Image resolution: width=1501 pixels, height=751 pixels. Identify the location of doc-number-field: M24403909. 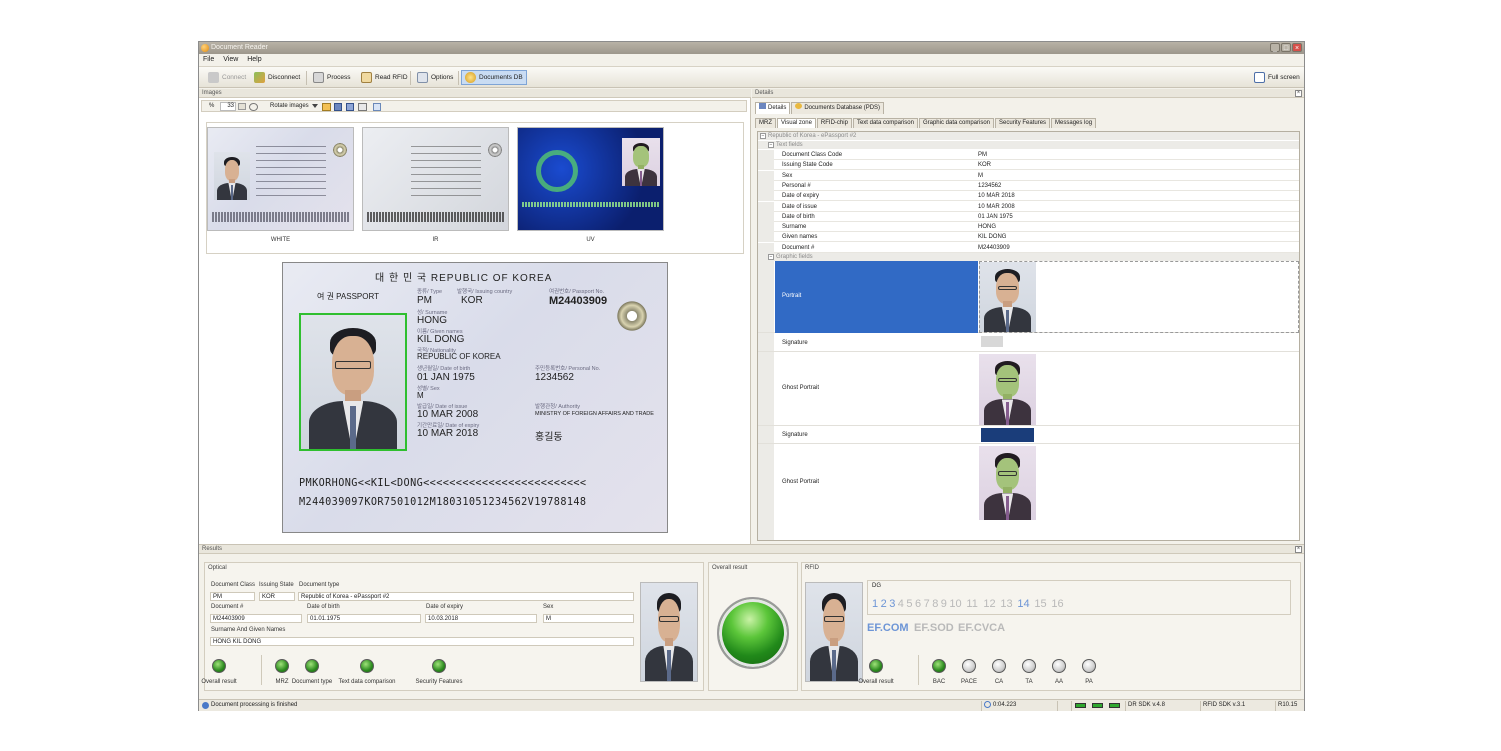
(256, 618).